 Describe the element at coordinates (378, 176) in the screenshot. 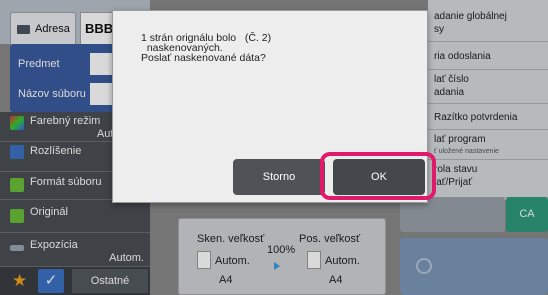

I see `ok-highlight-frame` at that location.